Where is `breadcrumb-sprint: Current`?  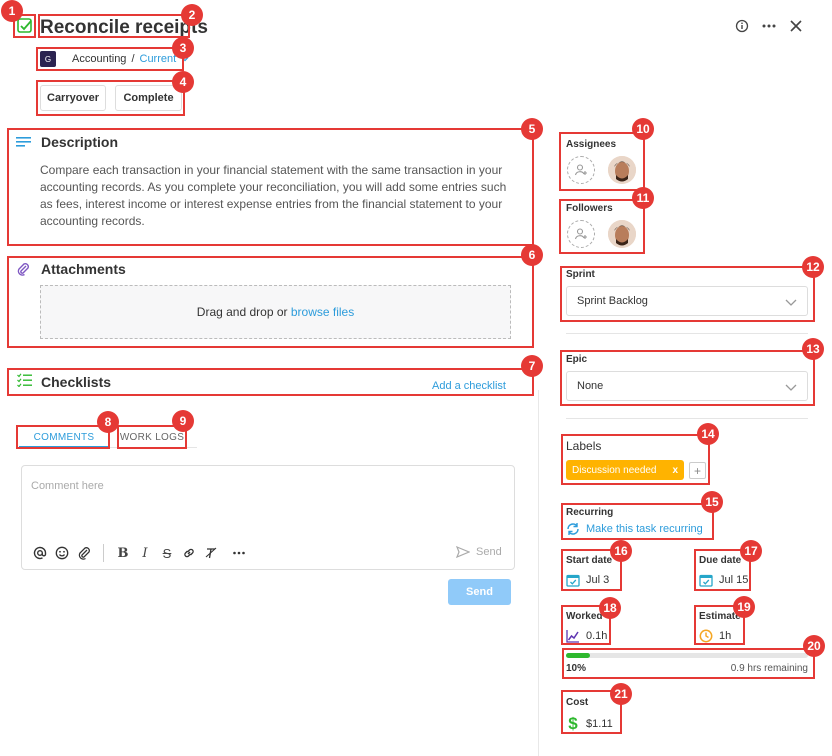
breadcrumb-sprint: Current is located at coordinates (158, 59).